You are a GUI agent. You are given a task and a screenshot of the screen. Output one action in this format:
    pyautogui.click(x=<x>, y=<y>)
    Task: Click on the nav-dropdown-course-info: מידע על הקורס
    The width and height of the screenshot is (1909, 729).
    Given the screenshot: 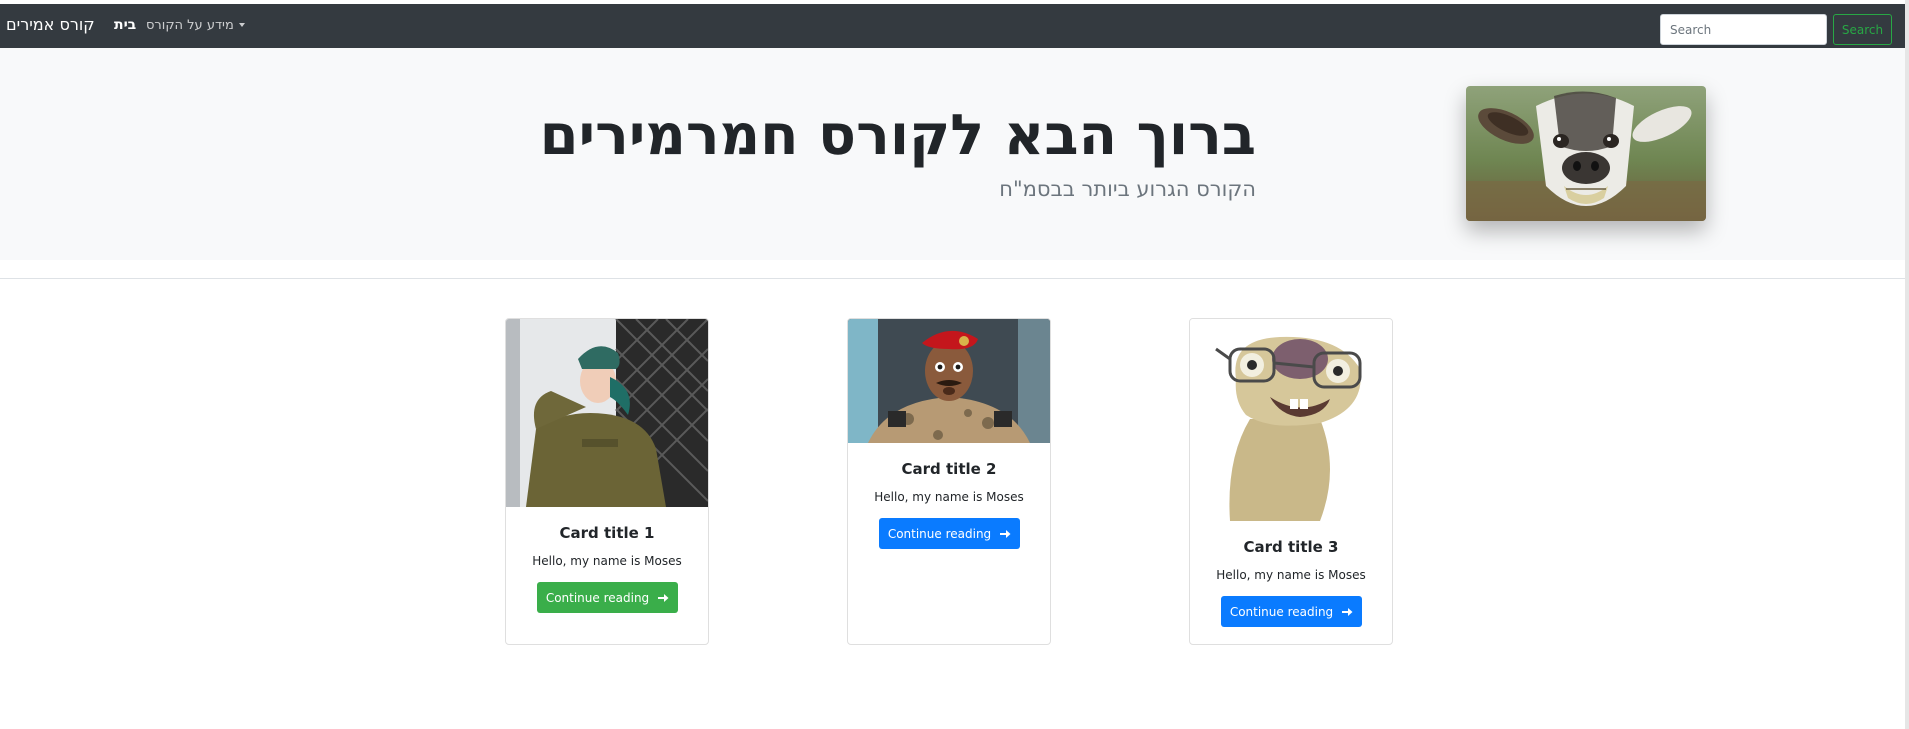 What is the action you would take?
    pyautogui.click(x=195, y=26)
    